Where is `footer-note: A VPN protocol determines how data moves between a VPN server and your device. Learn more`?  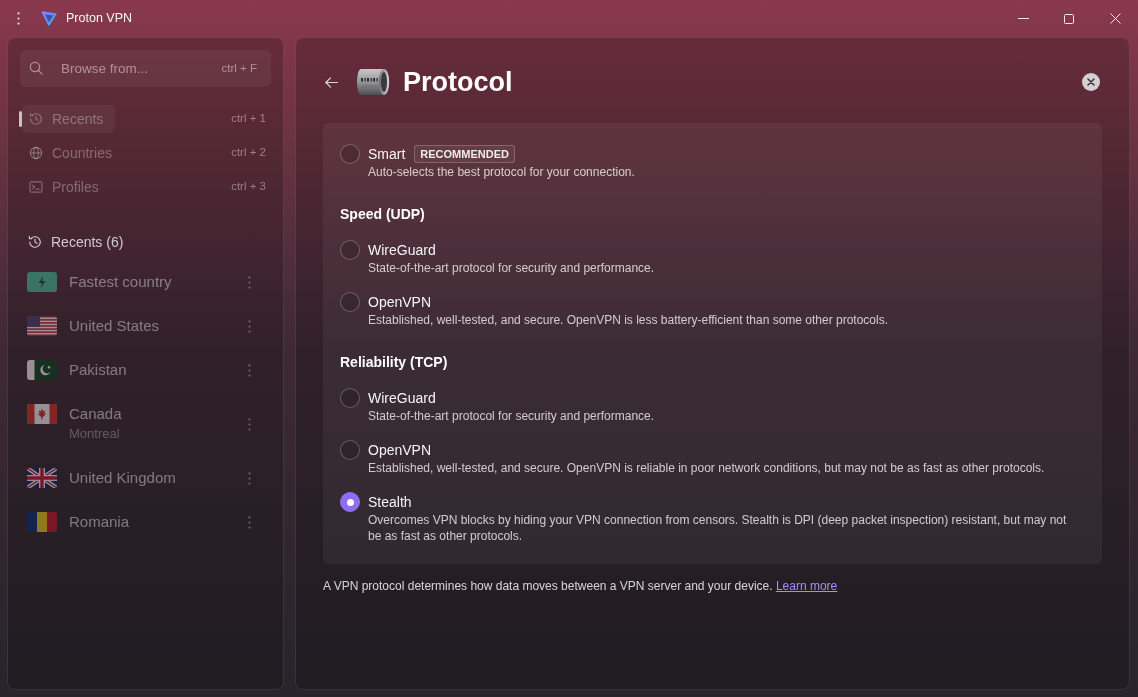 footer-note: A VPN protocol determines how data moves between a VPN server and your device. Learn more is located at coordinates (581, 586).